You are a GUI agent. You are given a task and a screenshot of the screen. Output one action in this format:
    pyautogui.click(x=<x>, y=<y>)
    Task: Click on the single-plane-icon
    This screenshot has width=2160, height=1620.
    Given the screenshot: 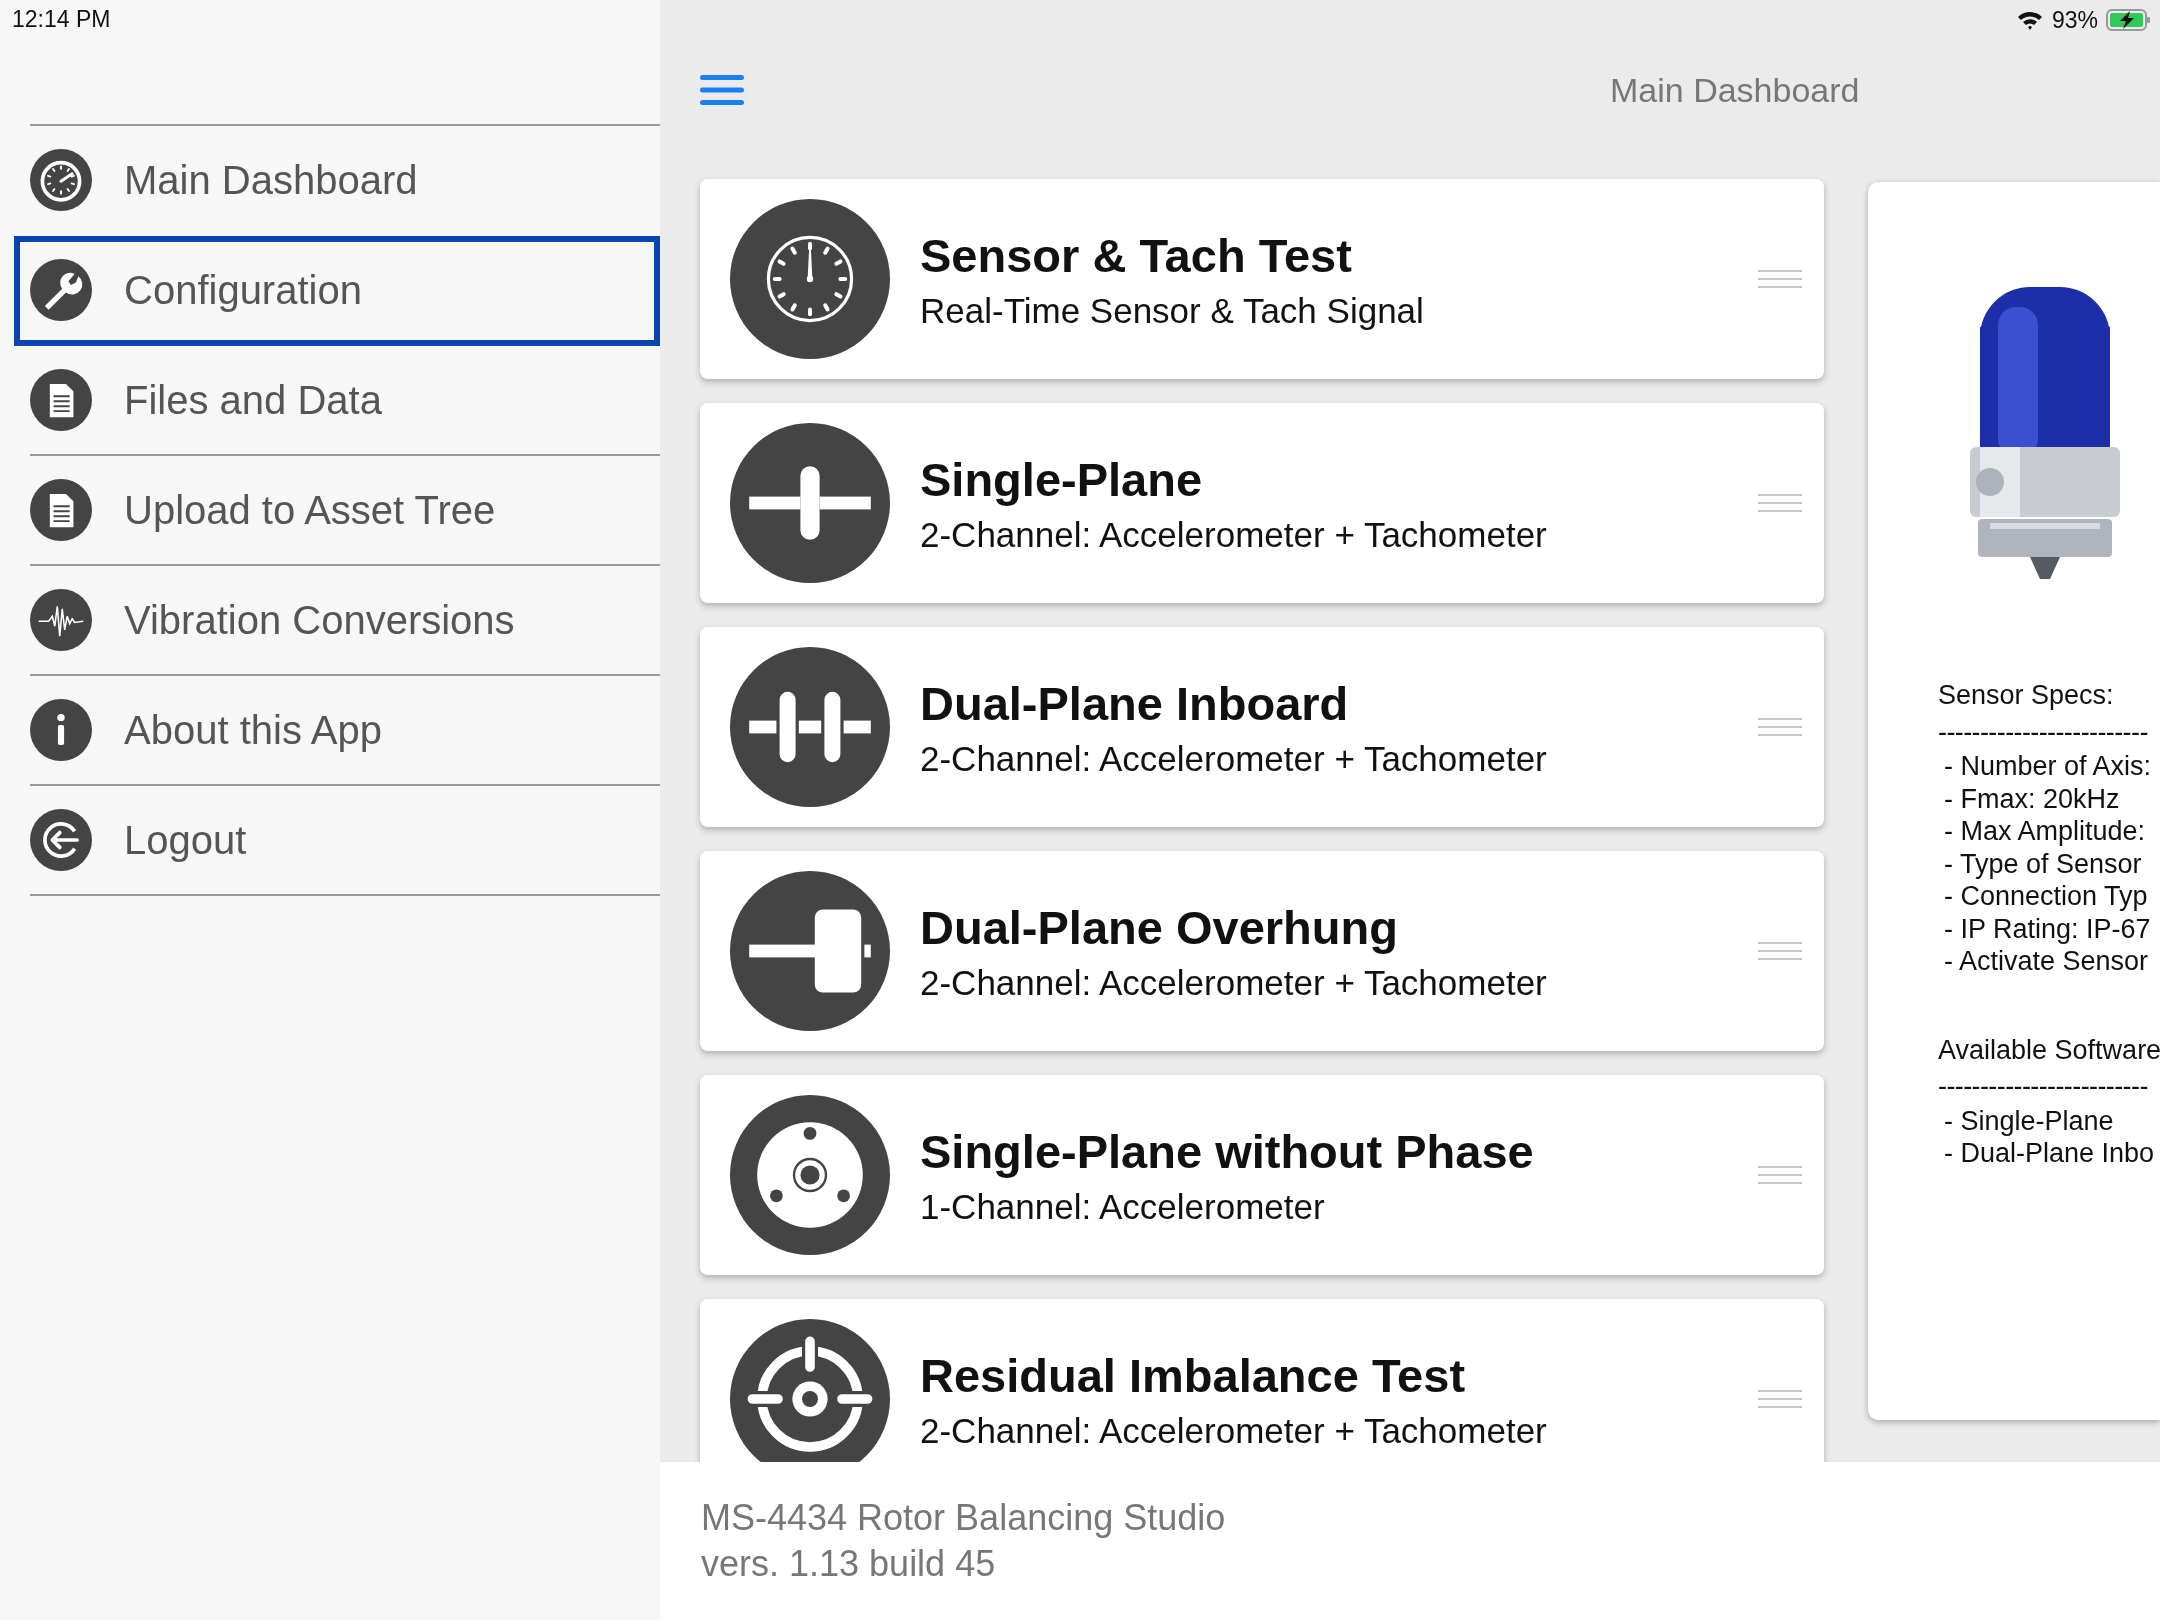 What is the action you would take?
    pyautogui.click(x=810, y=503)
    